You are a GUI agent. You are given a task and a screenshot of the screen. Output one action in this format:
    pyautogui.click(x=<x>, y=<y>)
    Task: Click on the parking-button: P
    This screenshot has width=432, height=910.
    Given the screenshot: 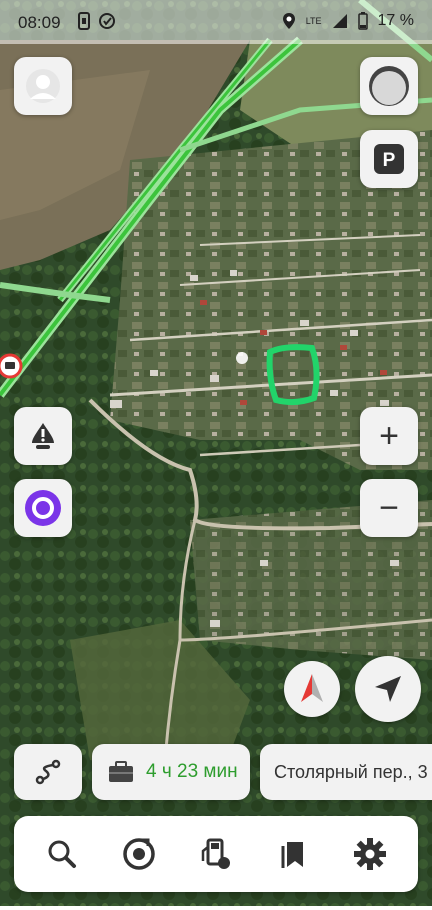 What is the action you would take?
    pyautogui.click(x=389, y=159)
    